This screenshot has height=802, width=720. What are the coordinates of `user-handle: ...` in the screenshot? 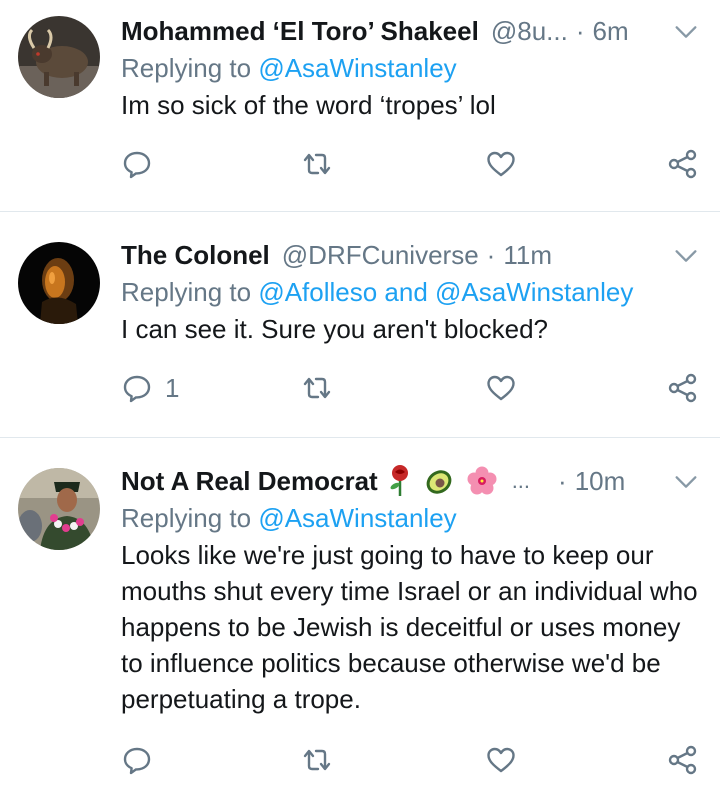 It's located at (521, 481).